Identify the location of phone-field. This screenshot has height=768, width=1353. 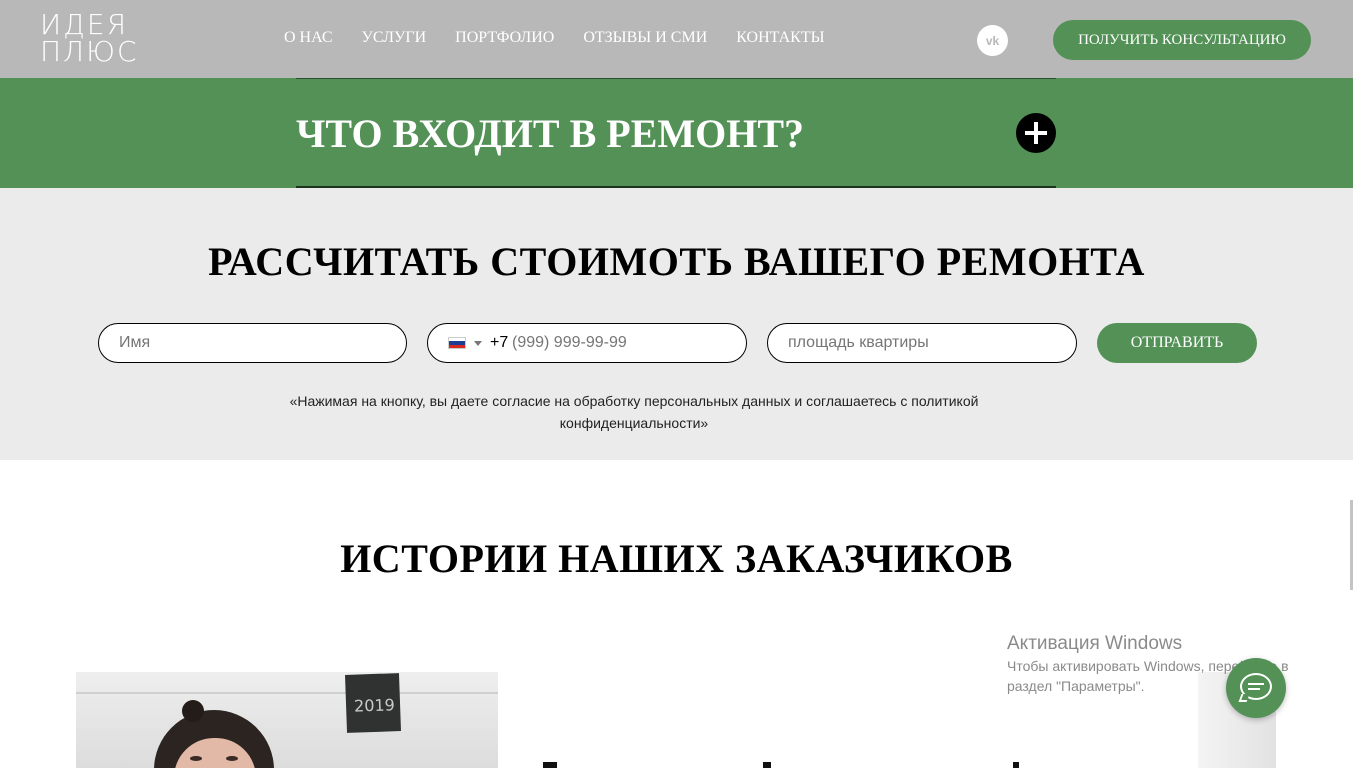
(622, 343).